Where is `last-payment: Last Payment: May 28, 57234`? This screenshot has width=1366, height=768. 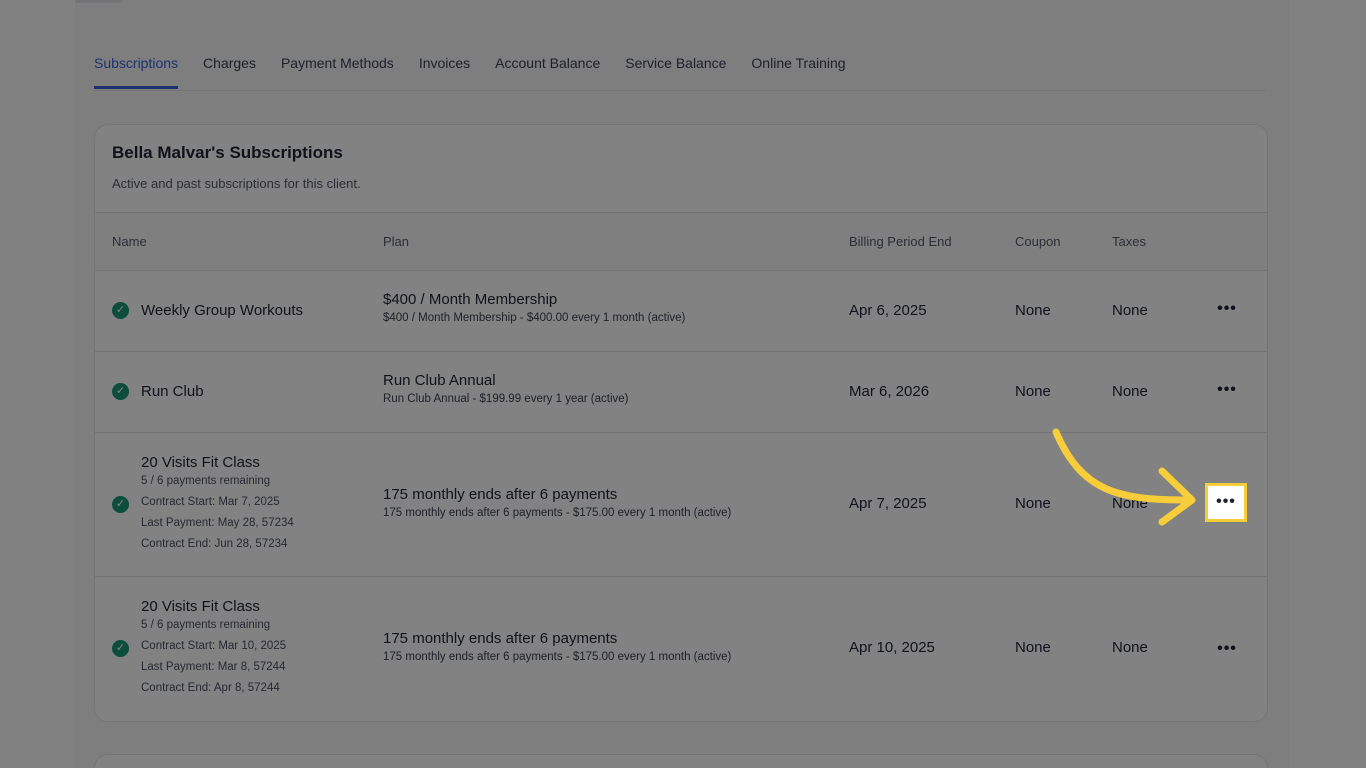 last-payment: Last Payment: May 28, 57234 is located at coordinates (217, 523).